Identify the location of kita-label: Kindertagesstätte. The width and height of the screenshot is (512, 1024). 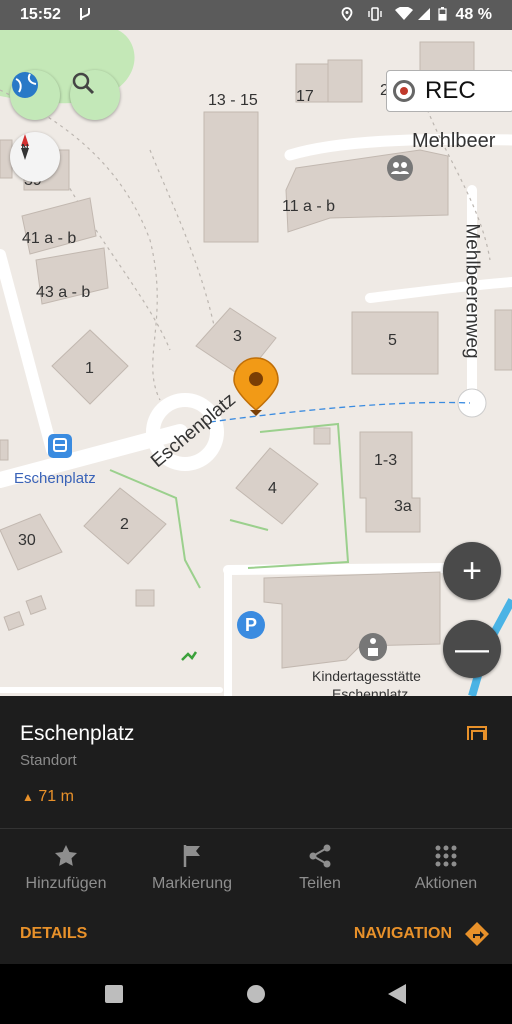
(366, 676).